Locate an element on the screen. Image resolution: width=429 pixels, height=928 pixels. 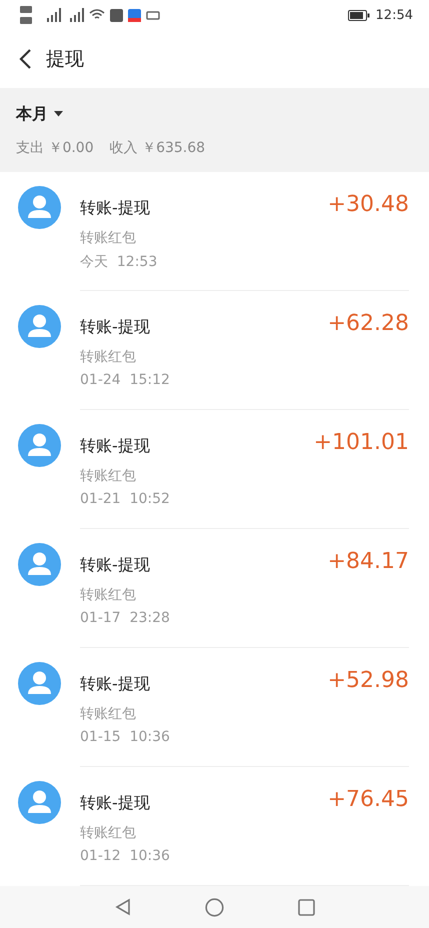
record-time: 01-21 10:52 is located at coordinates (125, 499).